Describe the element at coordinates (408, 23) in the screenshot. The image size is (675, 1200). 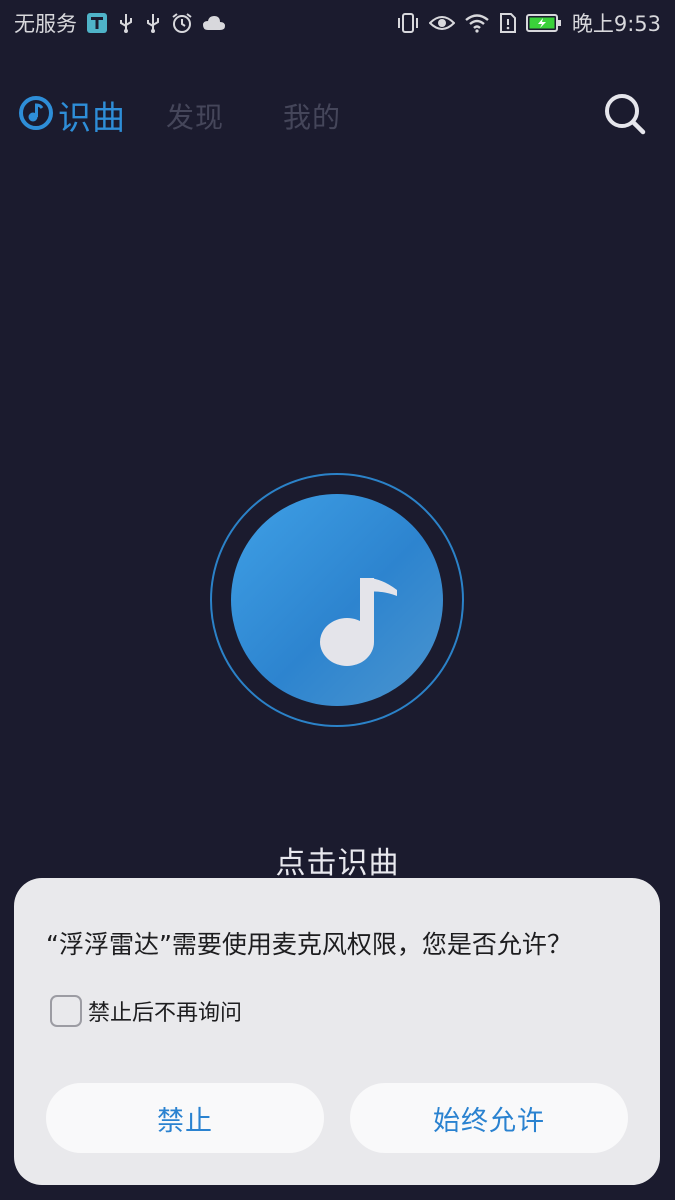
I see `vibrate-icon` at that location.